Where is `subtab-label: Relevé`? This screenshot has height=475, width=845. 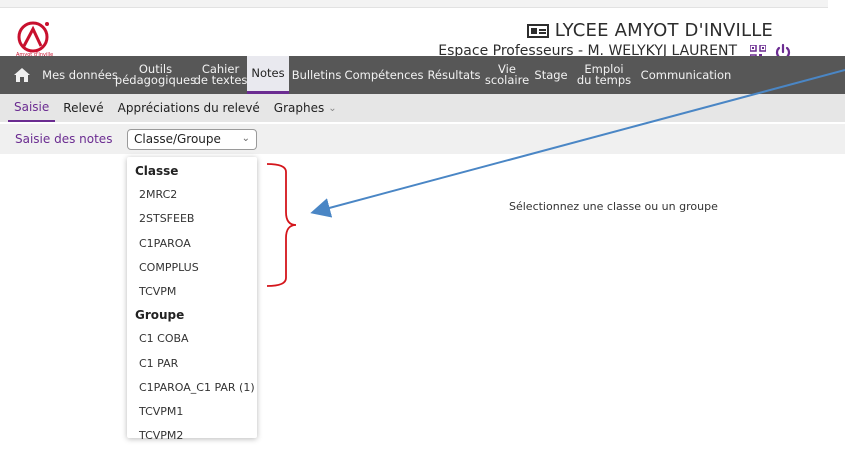 subtab-label: Relevé is located at coordinates (83, 108).